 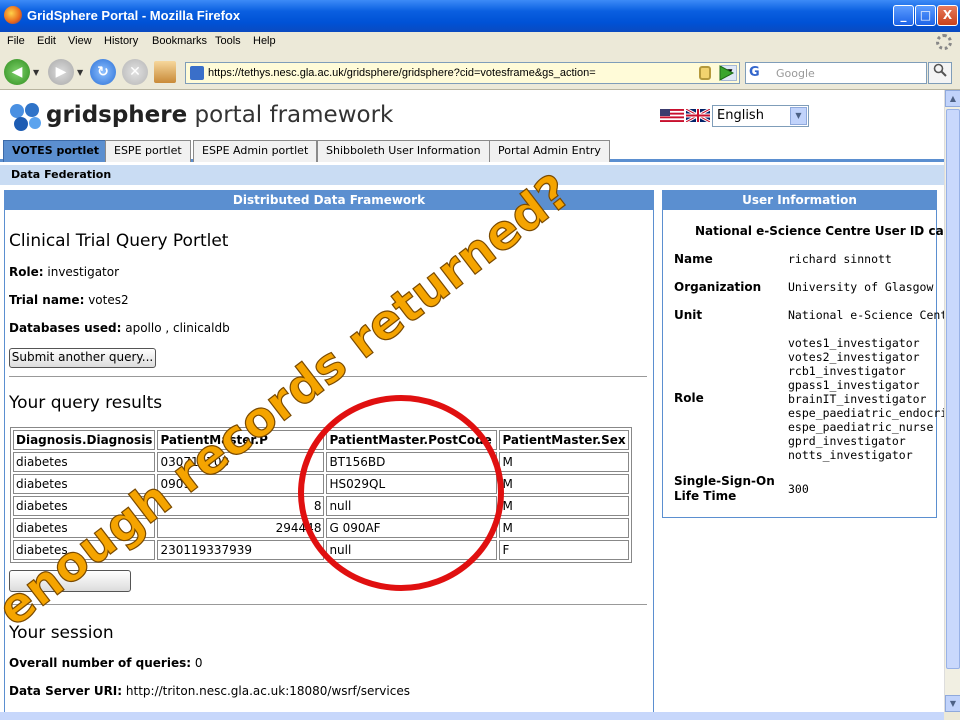 I want to click on table-cell: F, so click(x=564, y=550).